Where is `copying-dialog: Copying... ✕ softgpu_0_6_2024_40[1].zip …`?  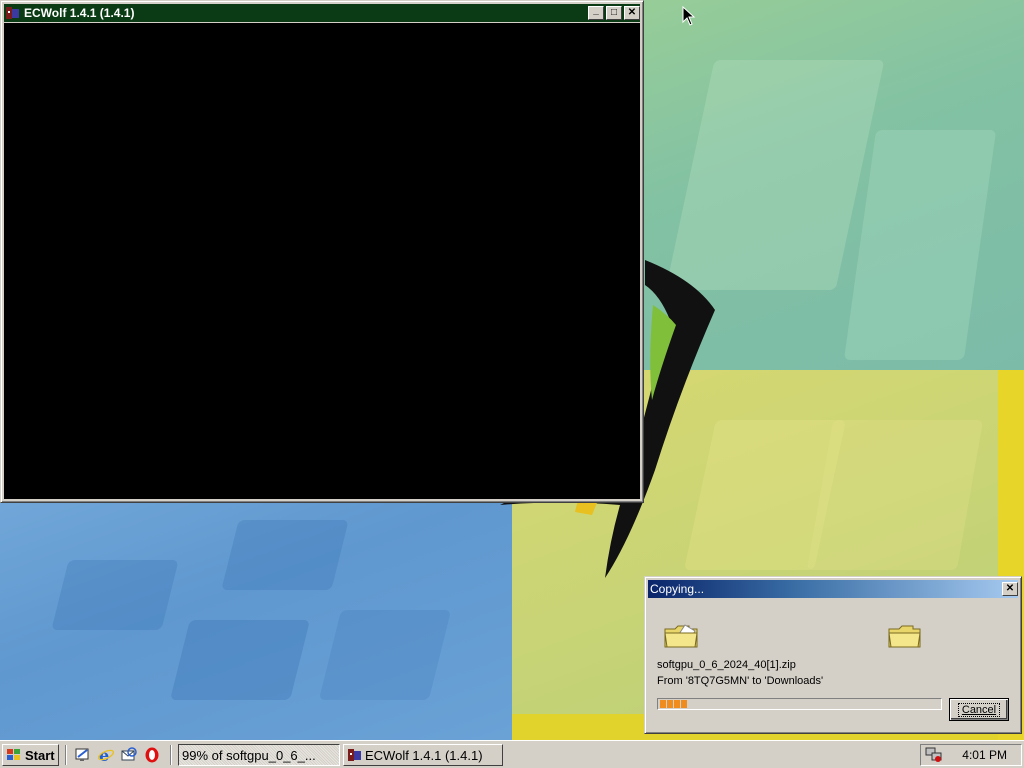
copying-dialog: Copying... ✕ softgpu_0_6_2024_40[1].zip … is located at coordinates (833, 655).